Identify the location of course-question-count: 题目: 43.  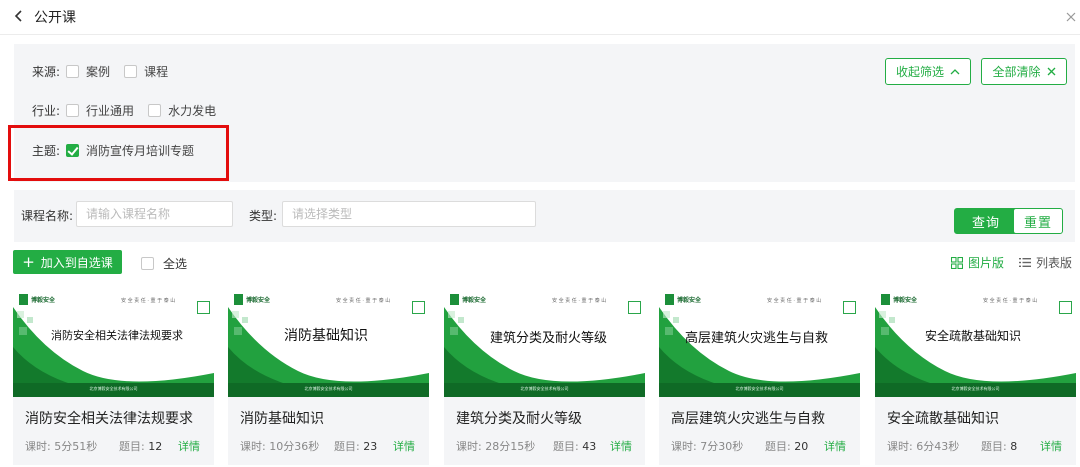
(574, 446).